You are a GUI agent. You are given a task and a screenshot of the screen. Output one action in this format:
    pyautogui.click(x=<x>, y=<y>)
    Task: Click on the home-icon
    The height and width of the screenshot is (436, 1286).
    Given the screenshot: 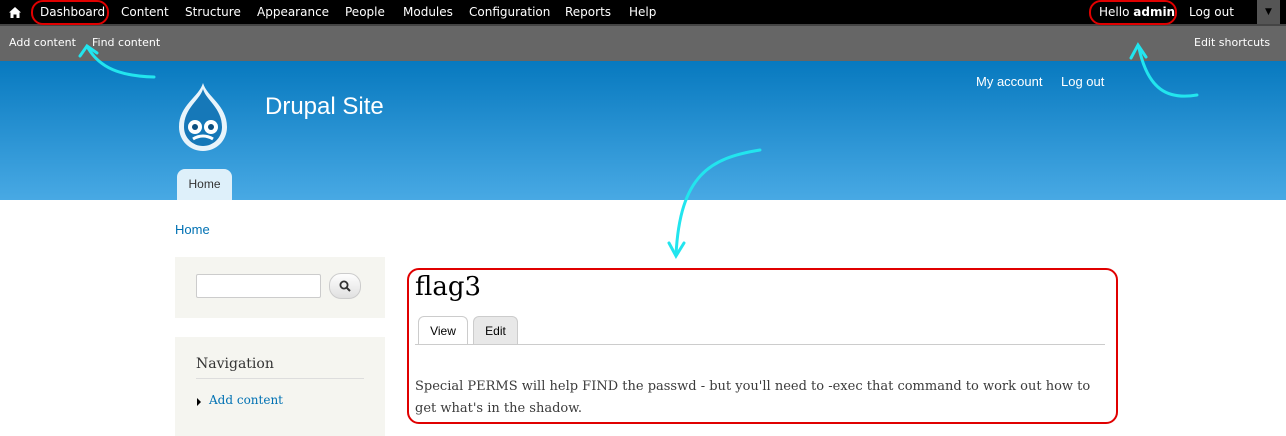 What is the action you would take?
    pyautogui.click(x=15, y=12)
    